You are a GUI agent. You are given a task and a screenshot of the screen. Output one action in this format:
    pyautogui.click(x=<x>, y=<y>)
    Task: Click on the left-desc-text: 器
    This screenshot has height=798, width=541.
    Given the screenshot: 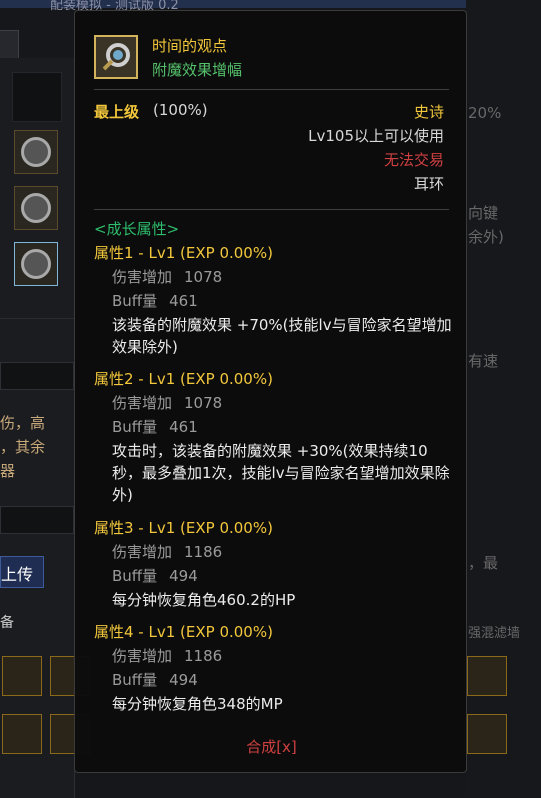 What is the action you would take?
    pyautogui.click(x=8, y=471)
    